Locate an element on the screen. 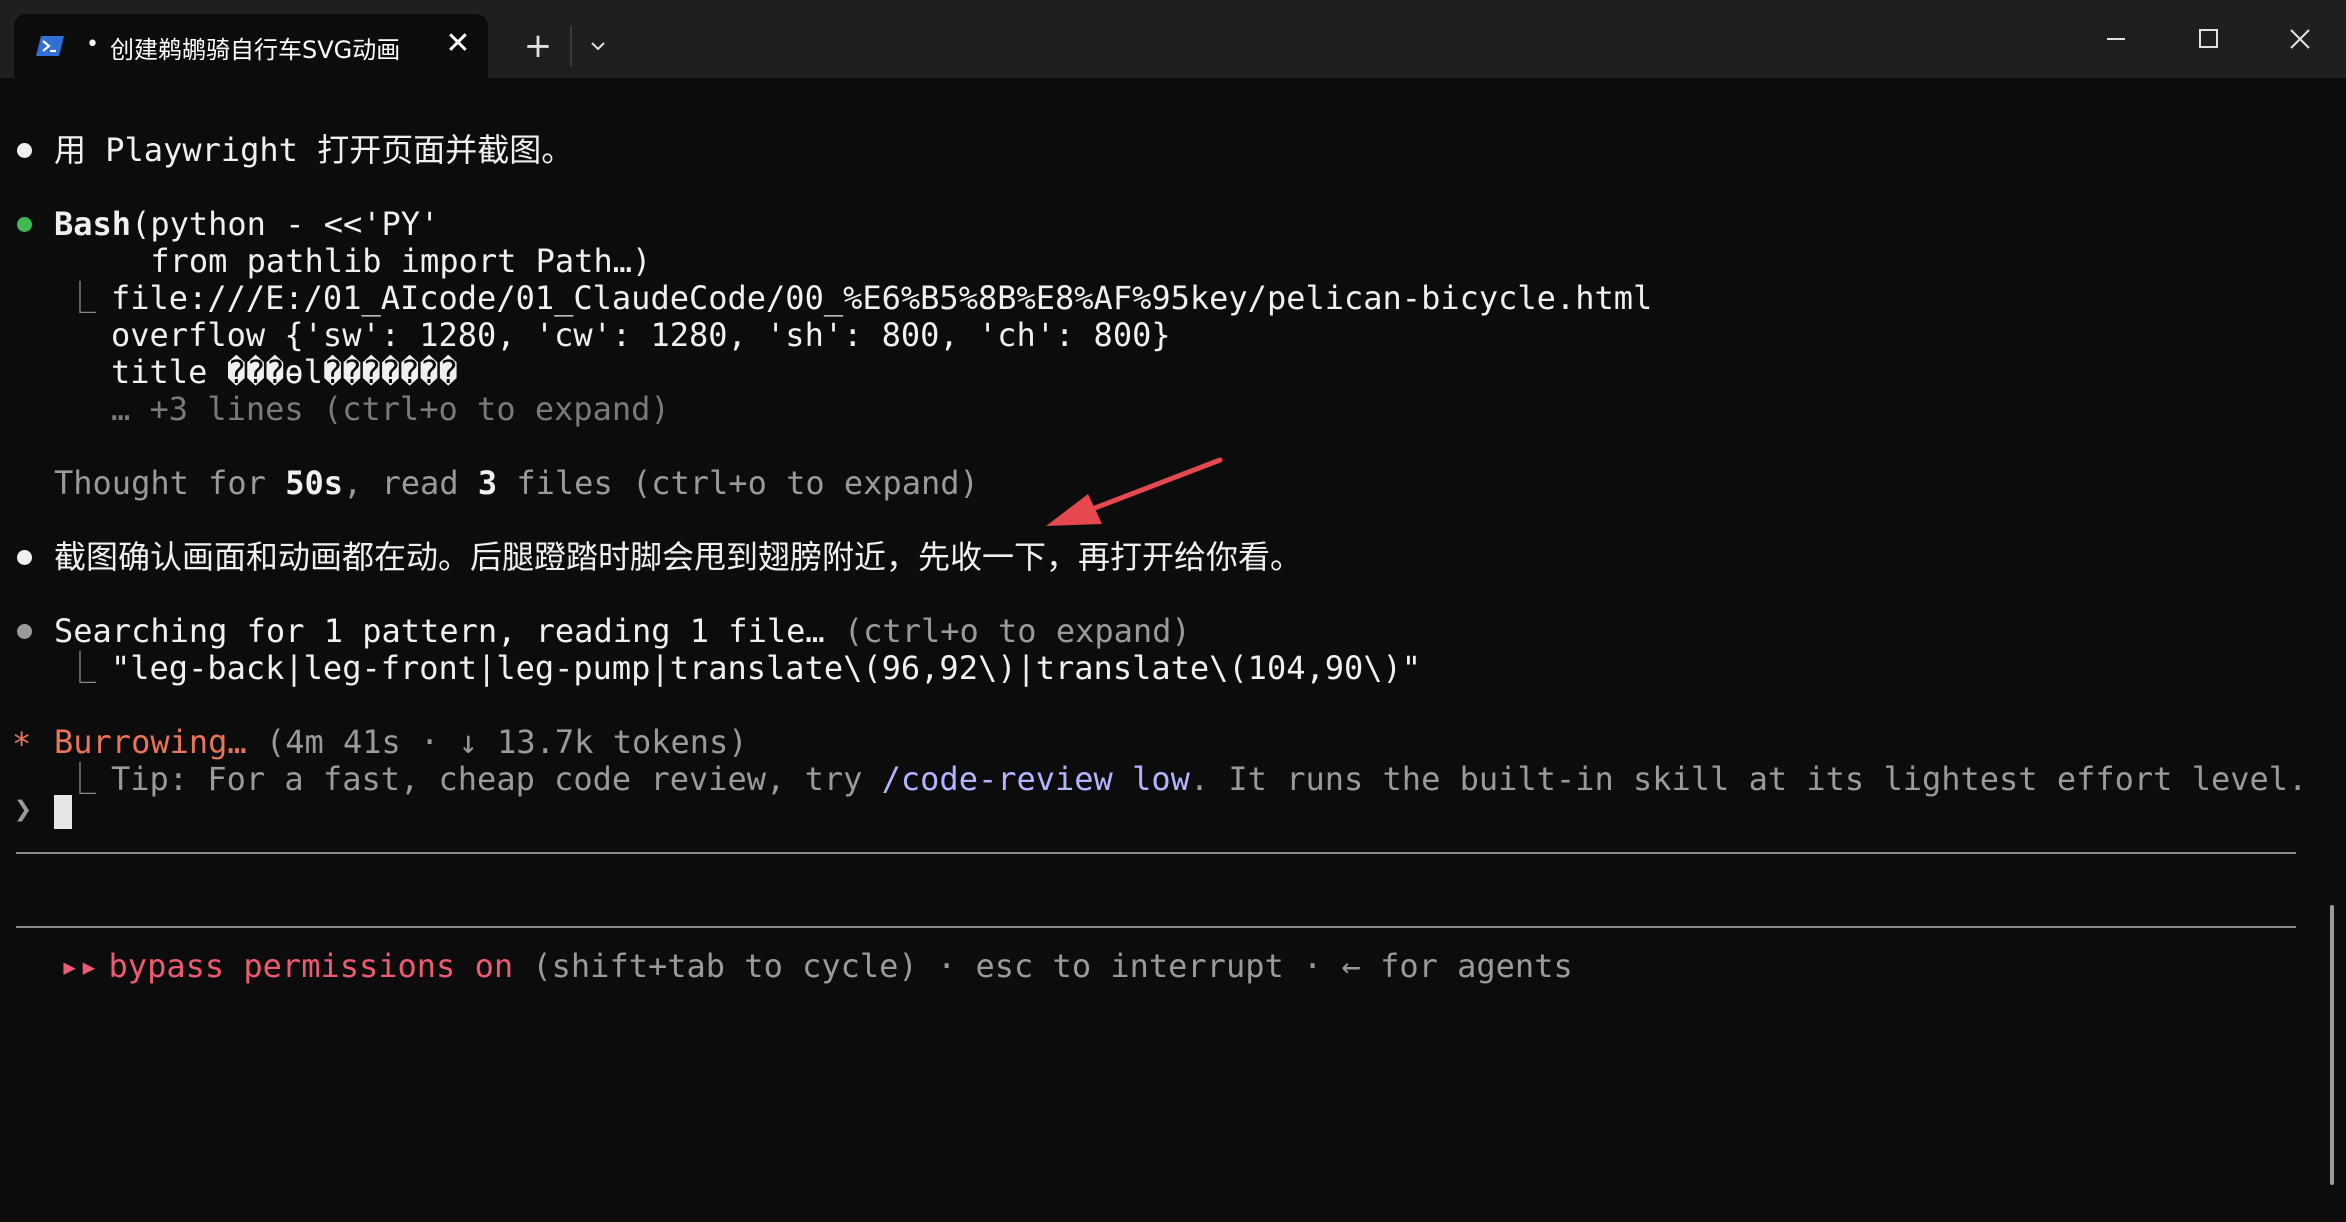 The width and height of the screenshot is (2346, 1222). prompt-chevron: ❯ is located at coordinates (23, 809).